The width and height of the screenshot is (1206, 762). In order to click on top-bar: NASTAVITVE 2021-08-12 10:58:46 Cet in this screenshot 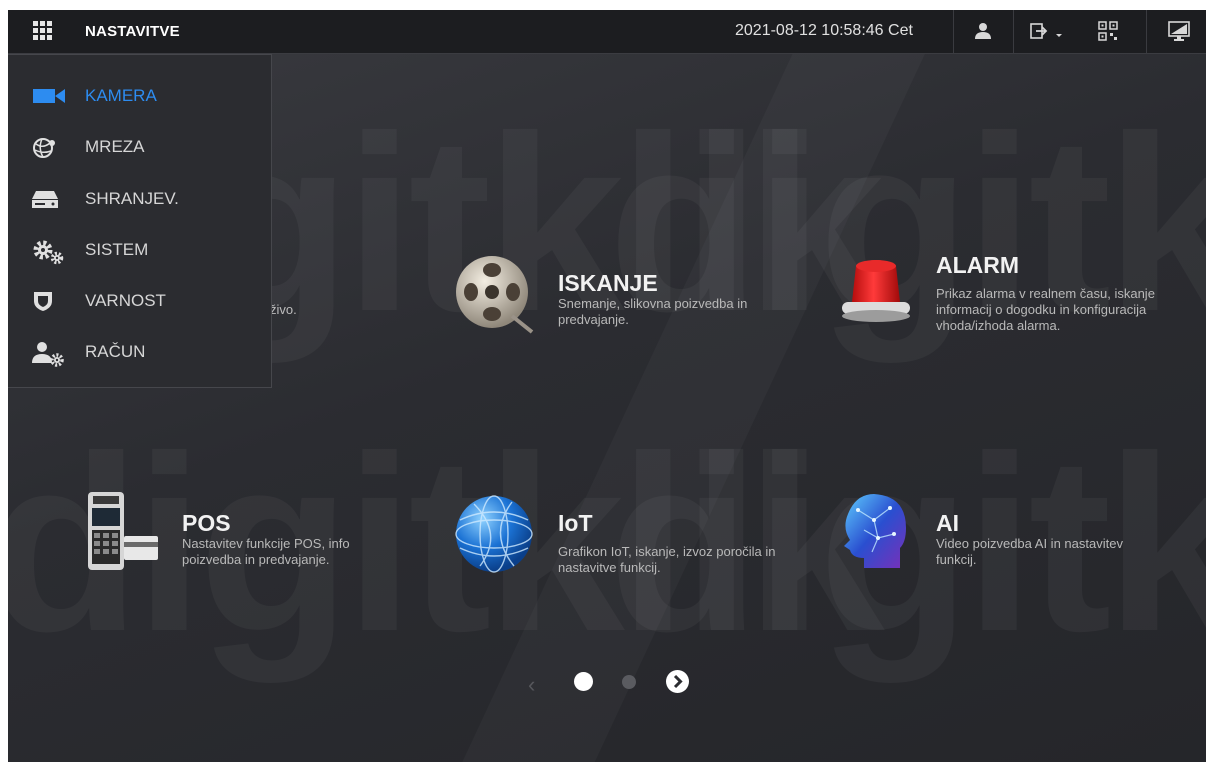, I will do `click(607, 32)`.